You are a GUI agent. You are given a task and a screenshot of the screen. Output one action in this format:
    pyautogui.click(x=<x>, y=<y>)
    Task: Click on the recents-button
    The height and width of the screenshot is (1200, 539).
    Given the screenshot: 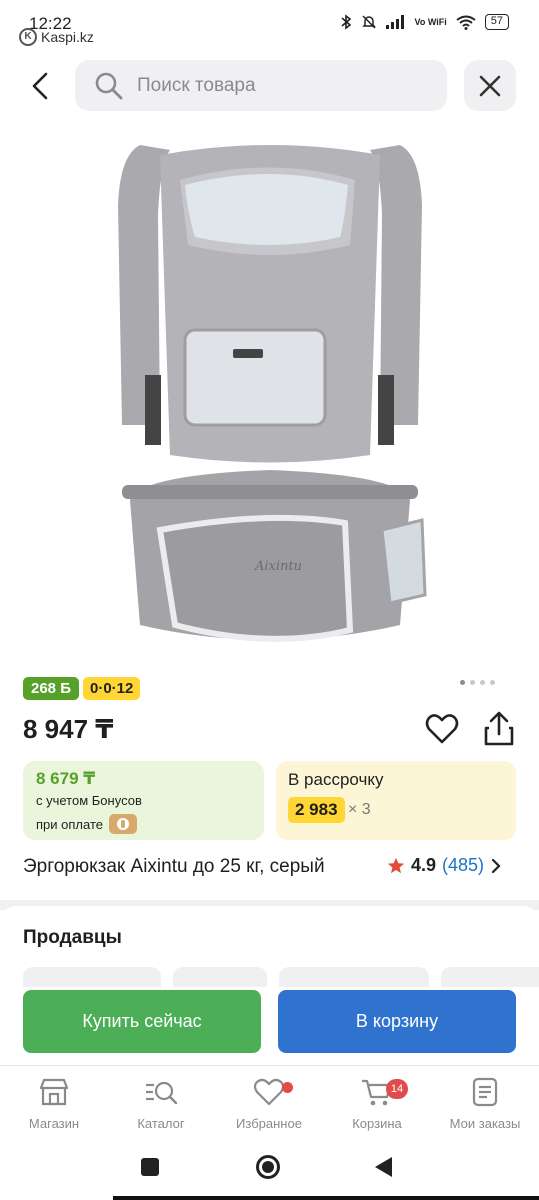 What is the action you would take?
    pyautogui.click(x=150, y=1167)
    